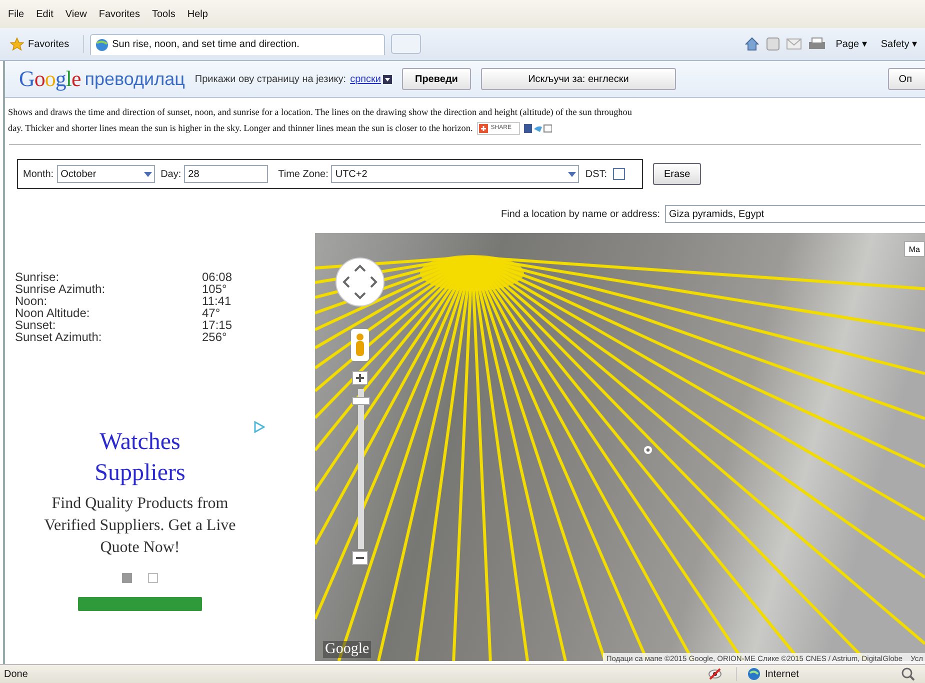 This screenshot has height=683, width=925. Describe the element at coordinates (817, 44) in the screenshot. I see `printer-icon` at that location.